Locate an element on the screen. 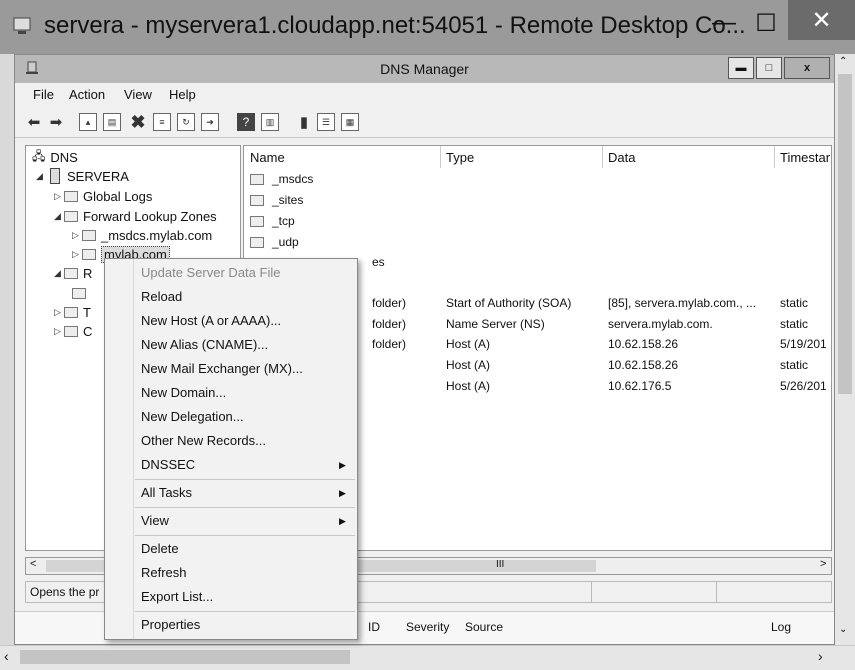  show-hide-tree-icon: ▤ is located at coordinates (112, 122).